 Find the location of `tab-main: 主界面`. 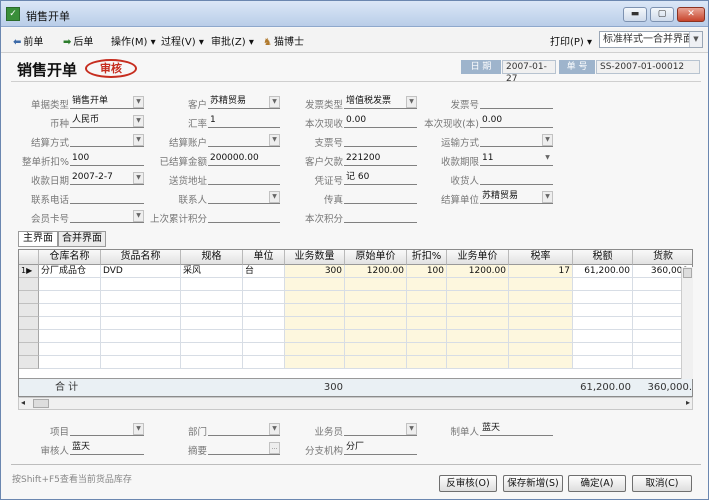

tab-main: 主界面 is located at coordinates (38, 239).